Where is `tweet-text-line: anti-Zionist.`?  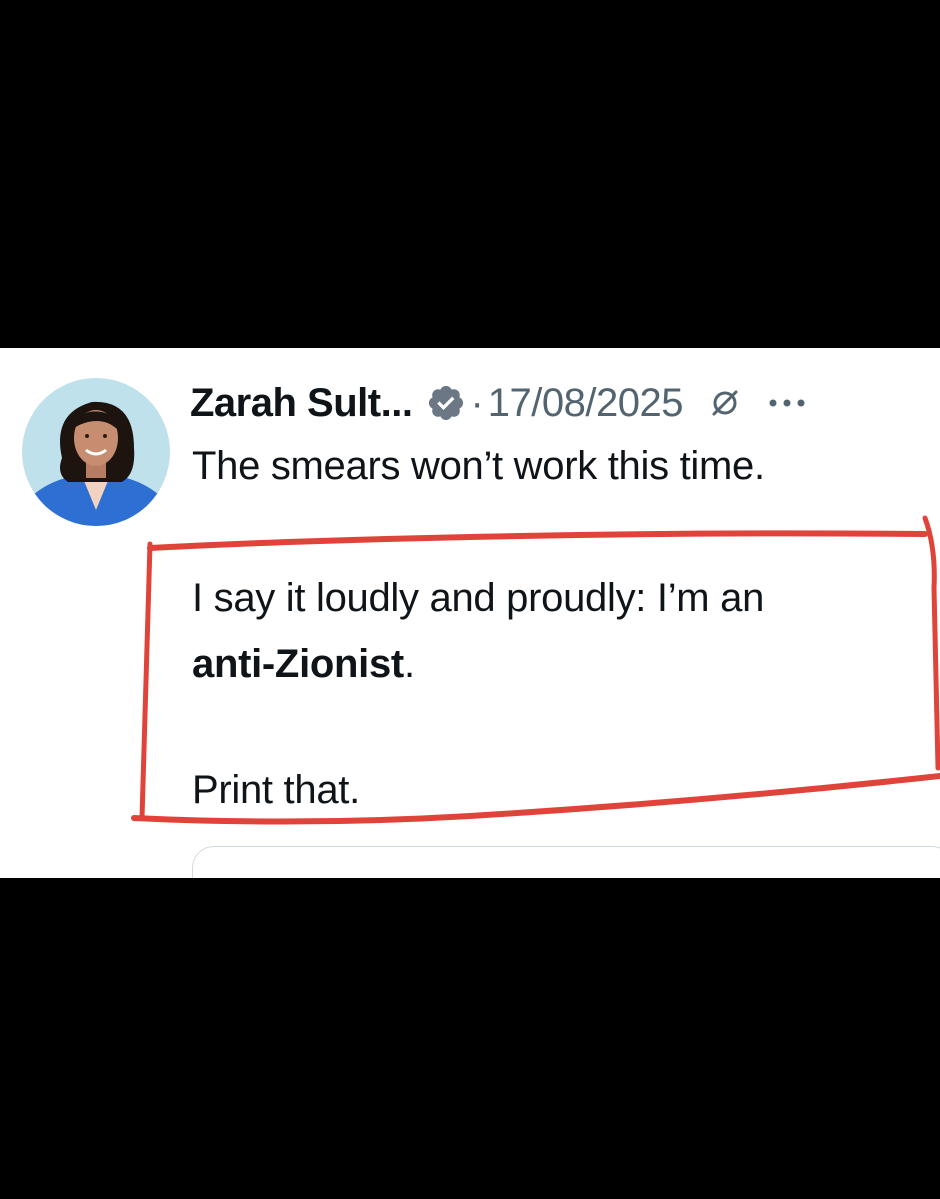
tweet-text-line: anti-Zionist. is located at coordinates (303, 664).